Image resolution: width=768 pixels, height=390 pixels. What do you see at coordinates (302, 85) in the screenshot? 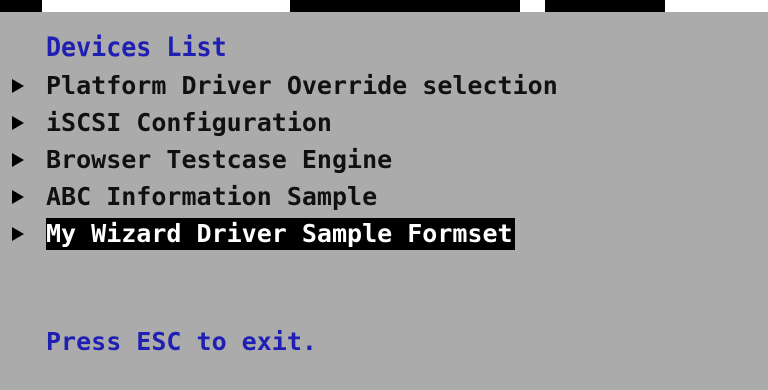
I see `menu-item-label: Platform Driver Override selection` at bounding box center [302, 85].